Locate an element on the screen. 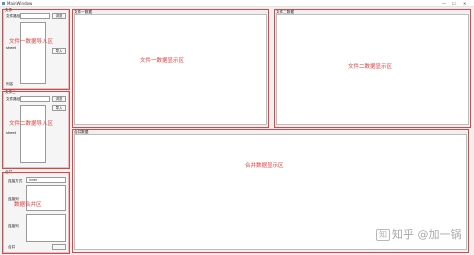 The height and width of the screenshot is (255, 474). merged-data-overlay: 合并数据显示区 is located at coordinates (264, 166).